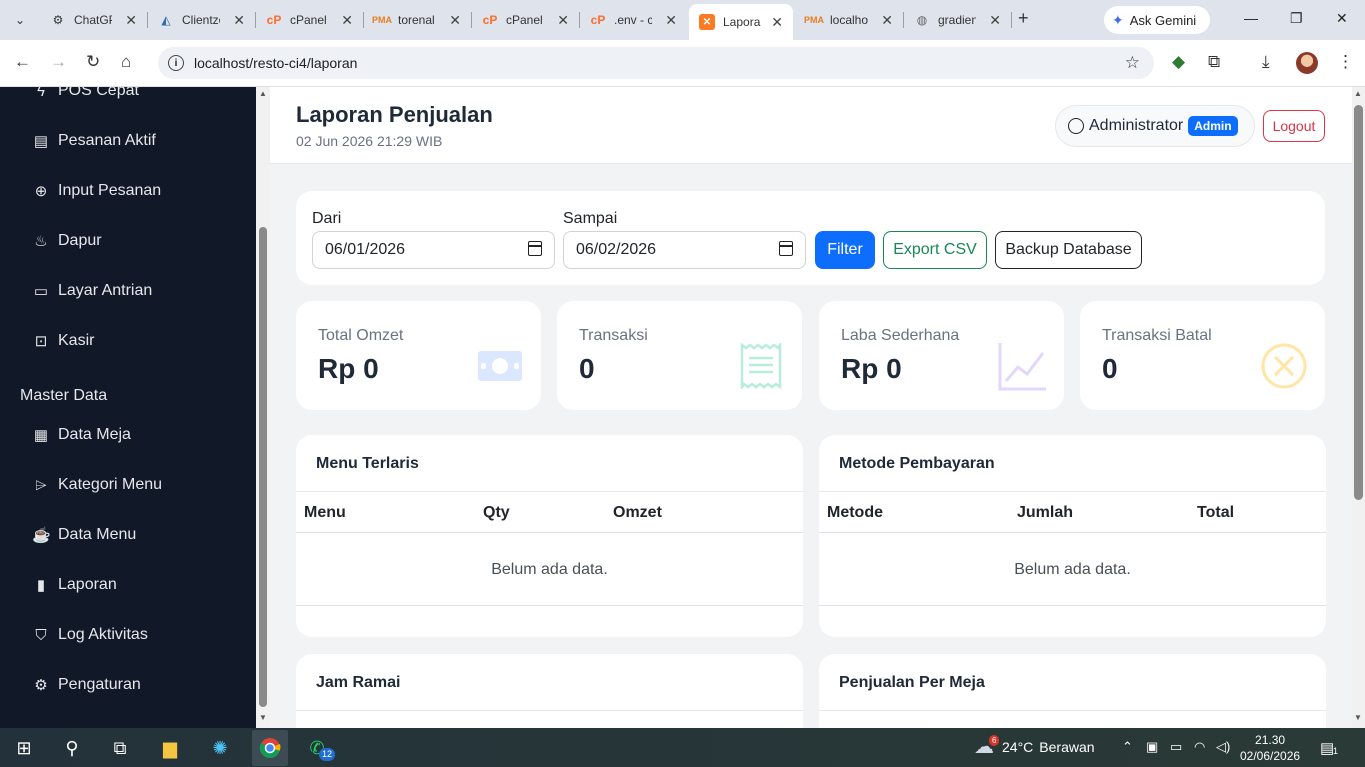 The image size is (1365, 767). I want to click on bookmark-star-icon: ☆, so click(1132, 63).